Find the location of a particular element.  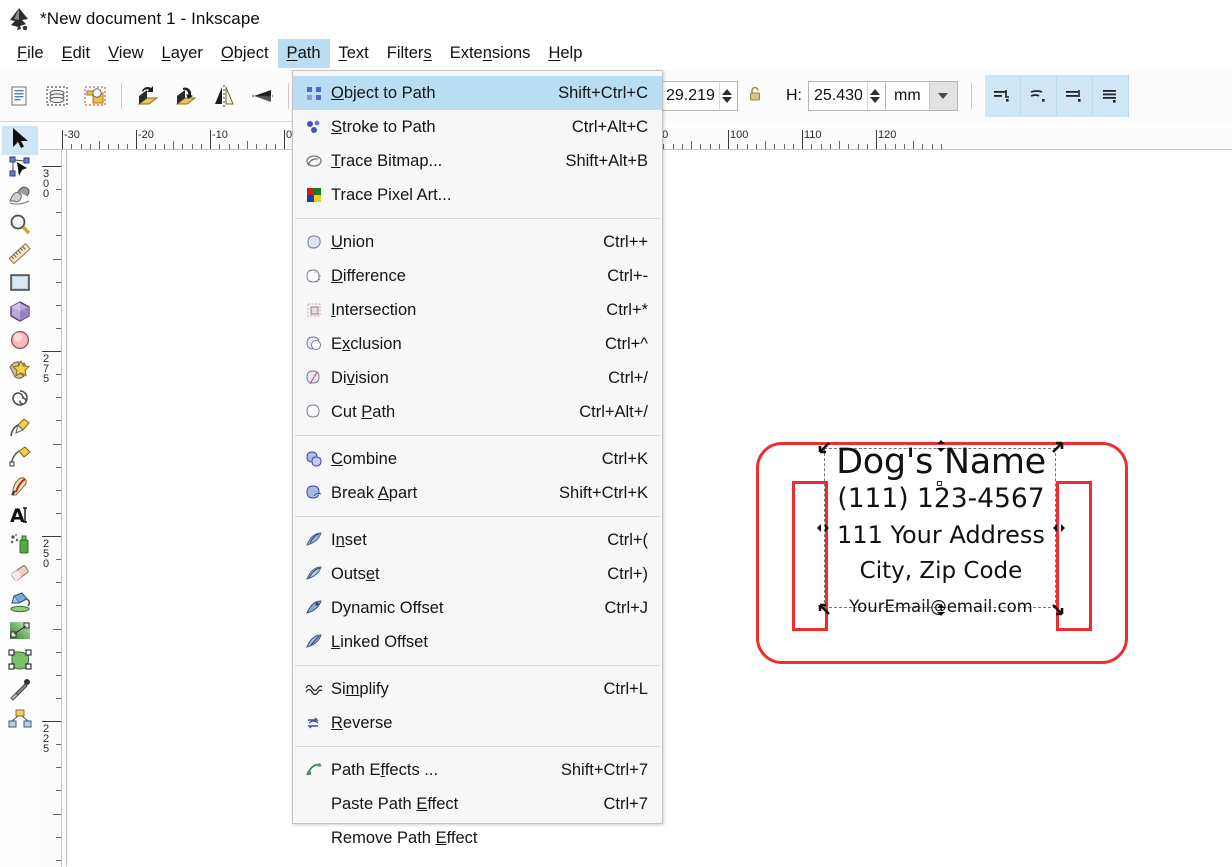

menu-item-combine: Combine Ctrl+K is located at coordinates (477, 459).